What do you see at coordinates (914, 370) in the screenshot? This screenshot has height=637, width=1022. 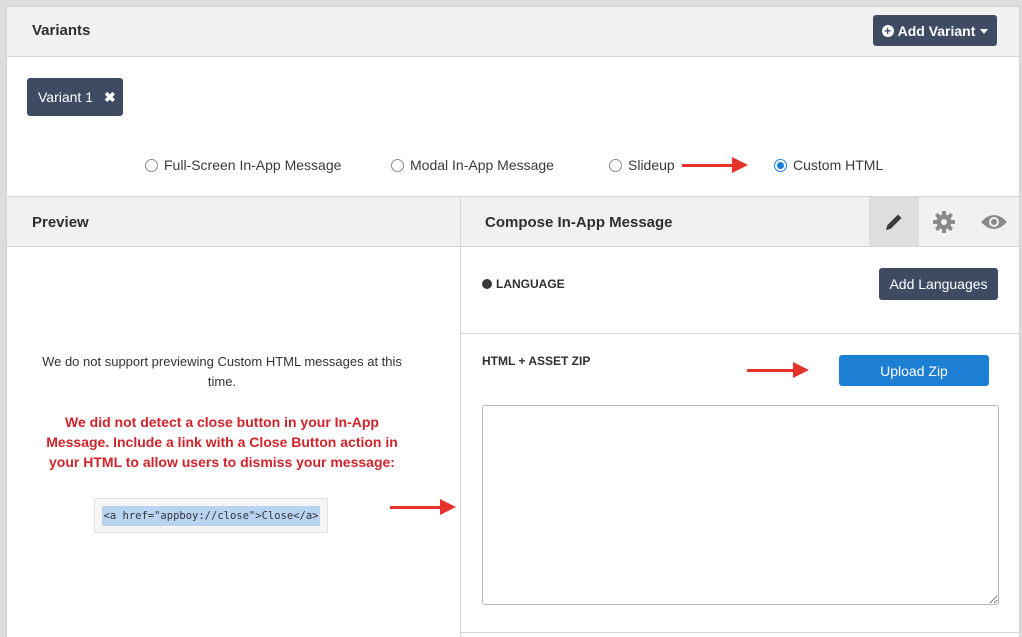 I see `upload-zip-button: Upload Zip` at bounding box center [914, 370].